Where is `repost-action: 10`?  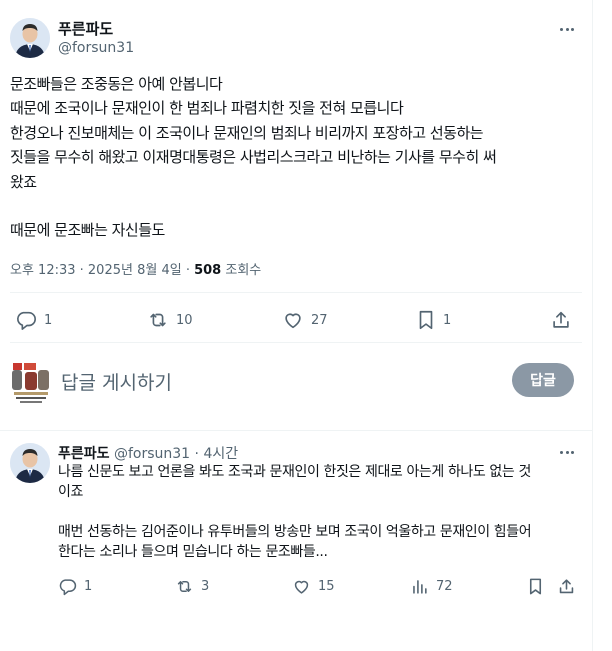
repost-action: 10 is located at coordinates (170, 320).